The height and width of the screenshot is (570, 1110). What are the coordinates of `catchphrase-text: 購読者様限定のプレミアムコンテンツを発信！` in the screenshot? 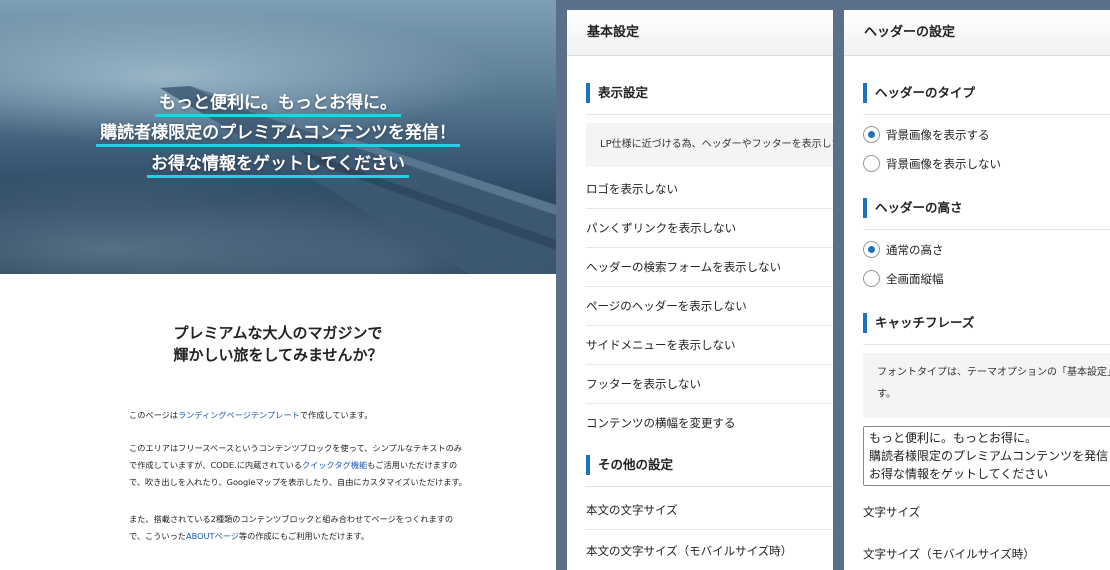 It's located at (278, 134).